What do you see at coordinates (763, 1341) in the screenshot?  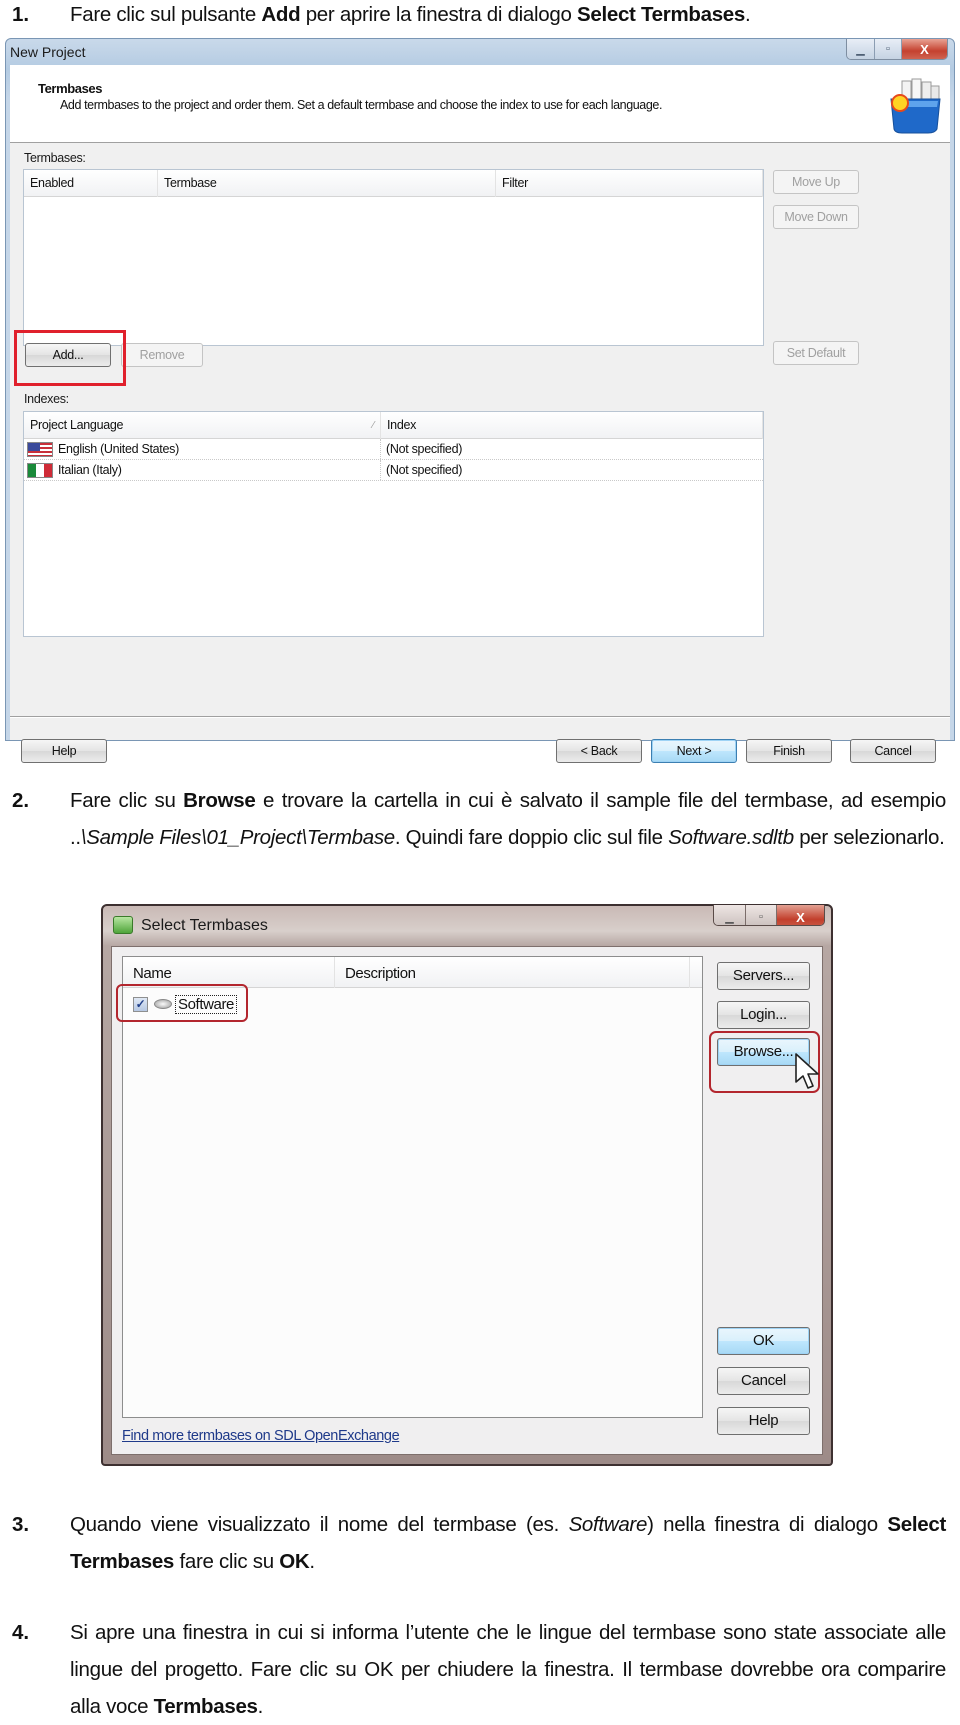 I see `ok-button: OK` at bounding box center [763, 1341].